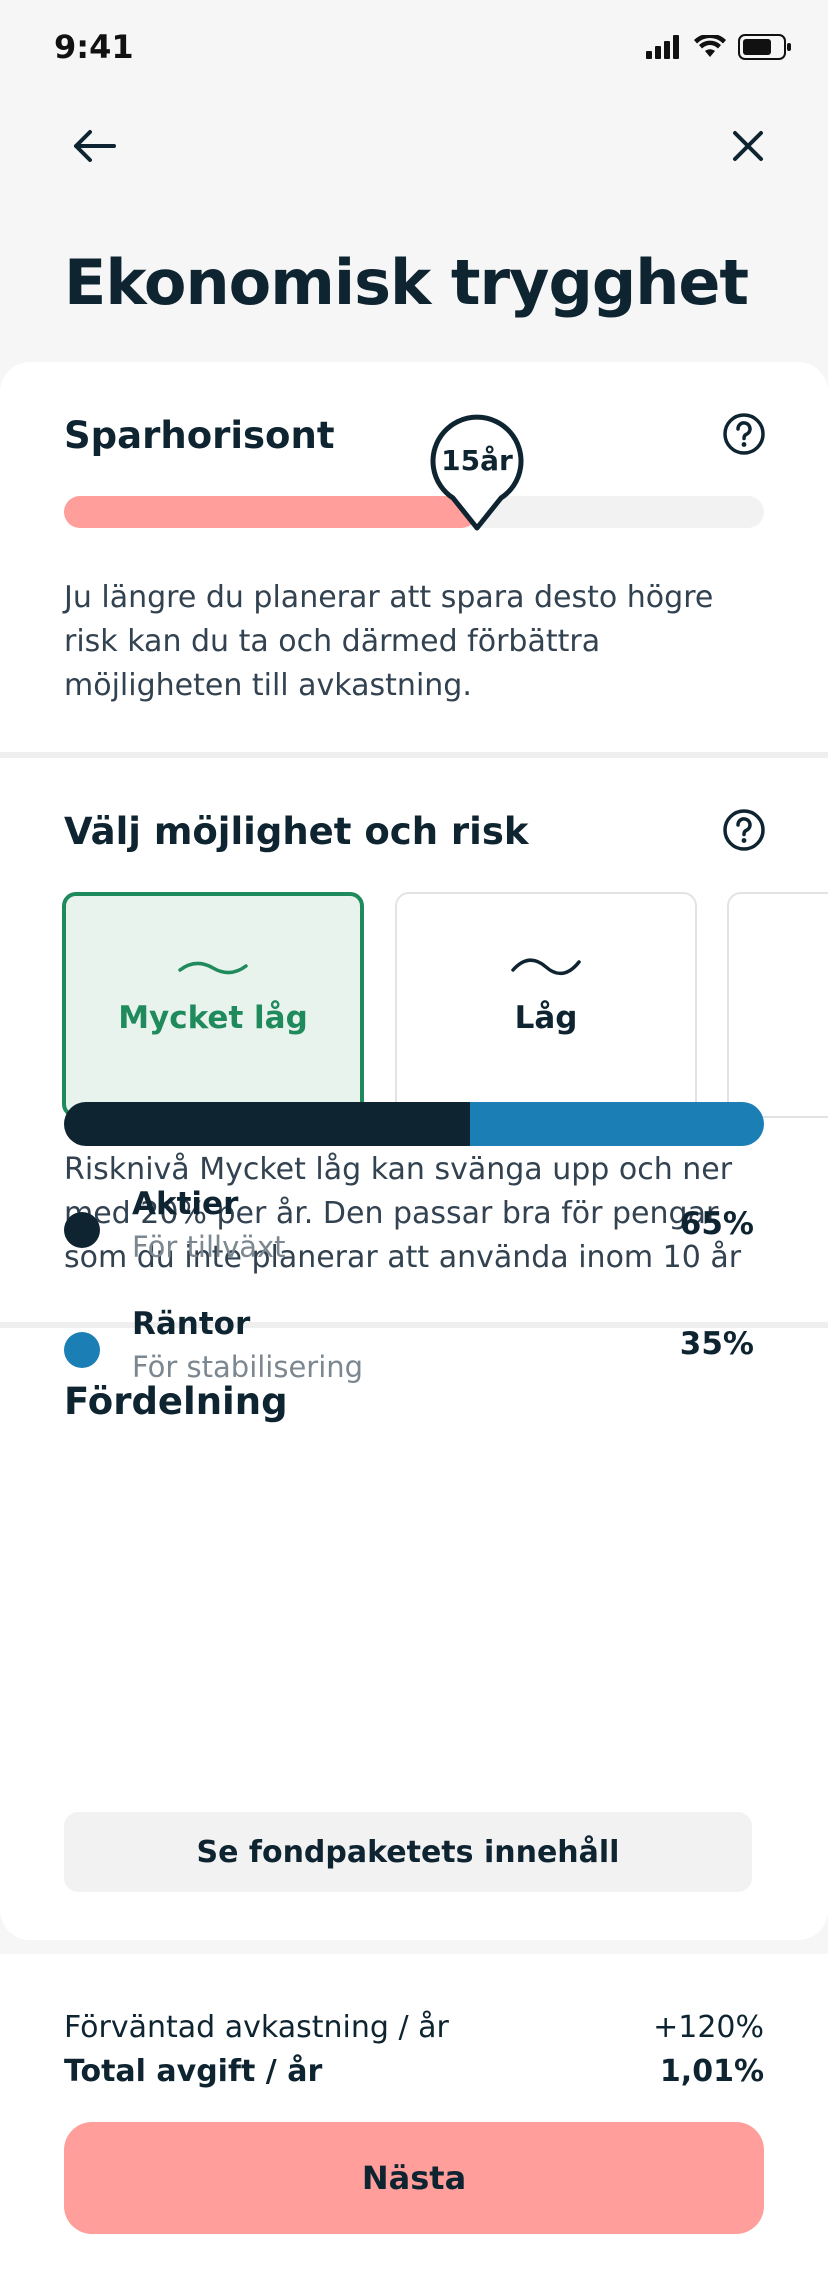 This screenshot has height=2282, width=828. I want to click on allocation-segment-stocks, so click(267, 1124).